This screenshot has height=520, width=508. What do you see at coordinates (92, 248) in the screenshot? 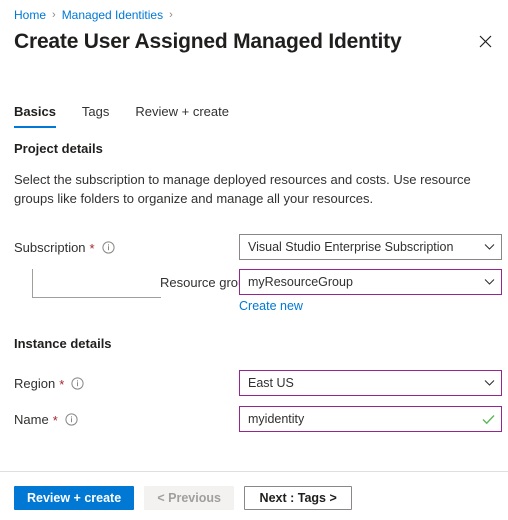
I see `subscription-required-marker: *` at bounding box center [92, 248].